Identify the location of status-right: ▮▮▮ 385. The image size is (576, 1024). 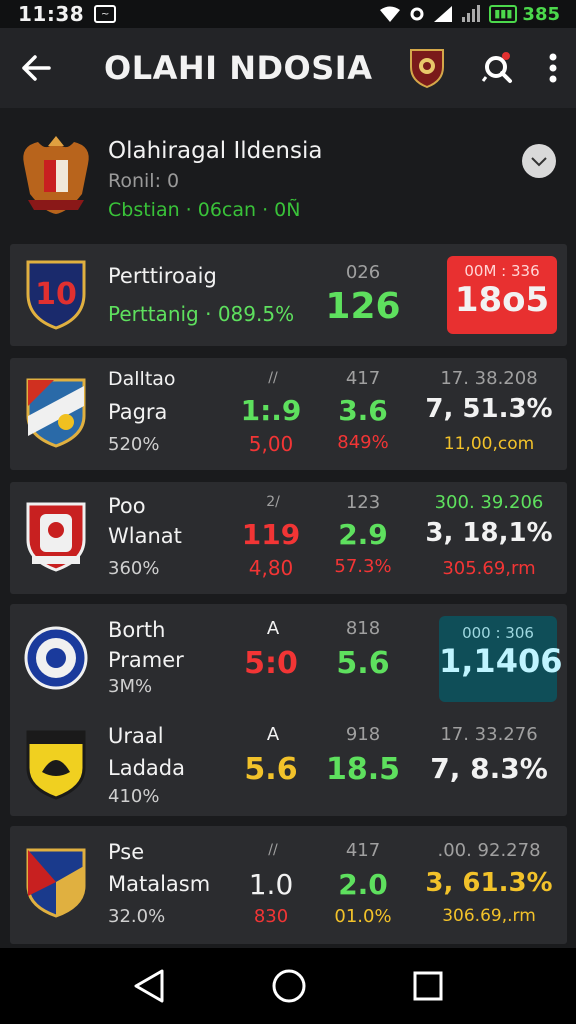
(469, 14).